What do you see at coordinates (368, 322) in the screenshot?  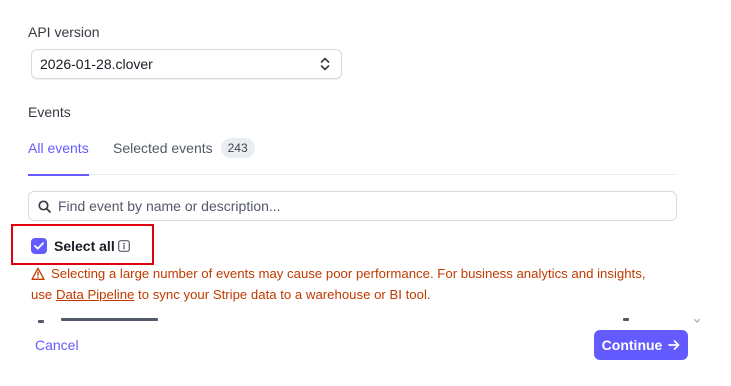 I see `event-list-row-partial` at bounding box center [368, 322].